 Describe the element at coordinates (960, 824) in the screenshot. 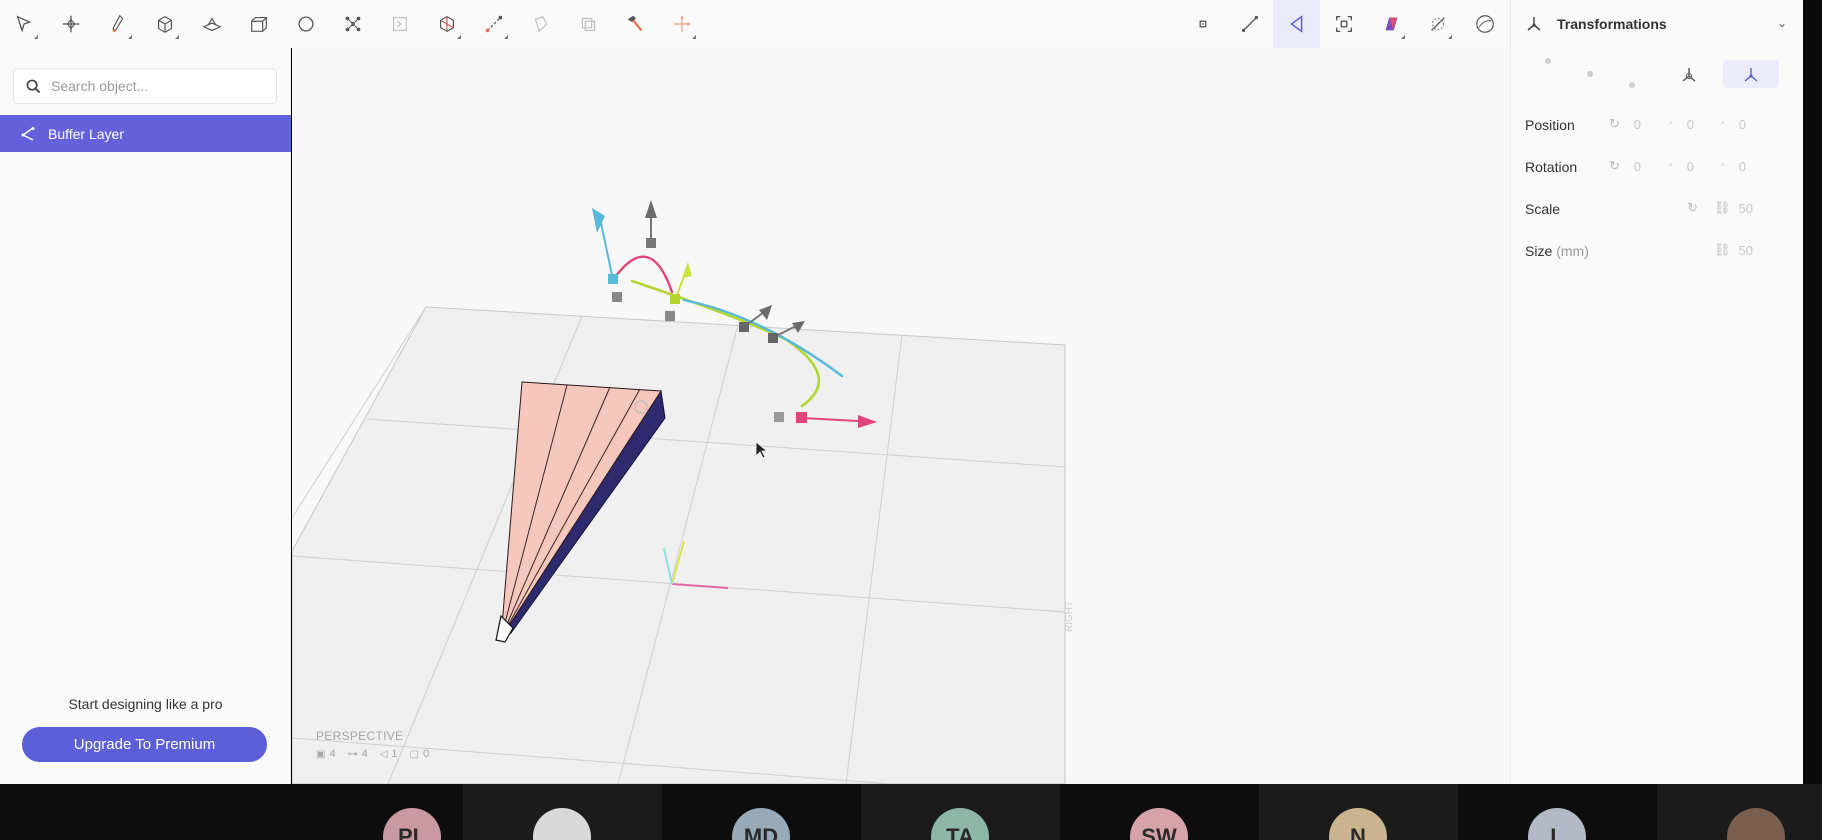

I see `participant-avatar: TA` at that location.